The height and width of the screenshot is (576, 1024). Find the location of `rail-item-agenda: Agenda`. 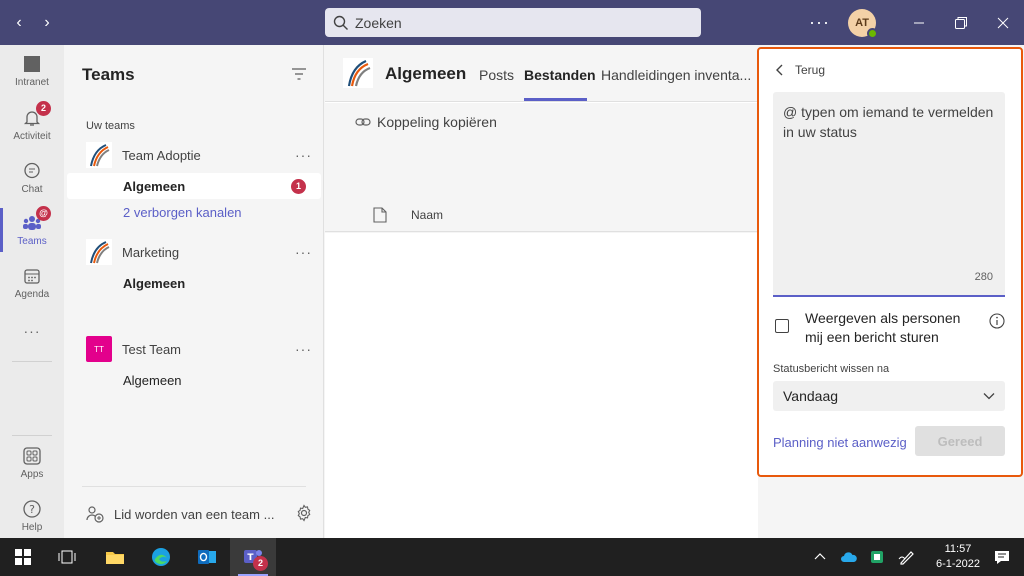

rail-item-agenda: Agenda is located at coordinates (32, 282).